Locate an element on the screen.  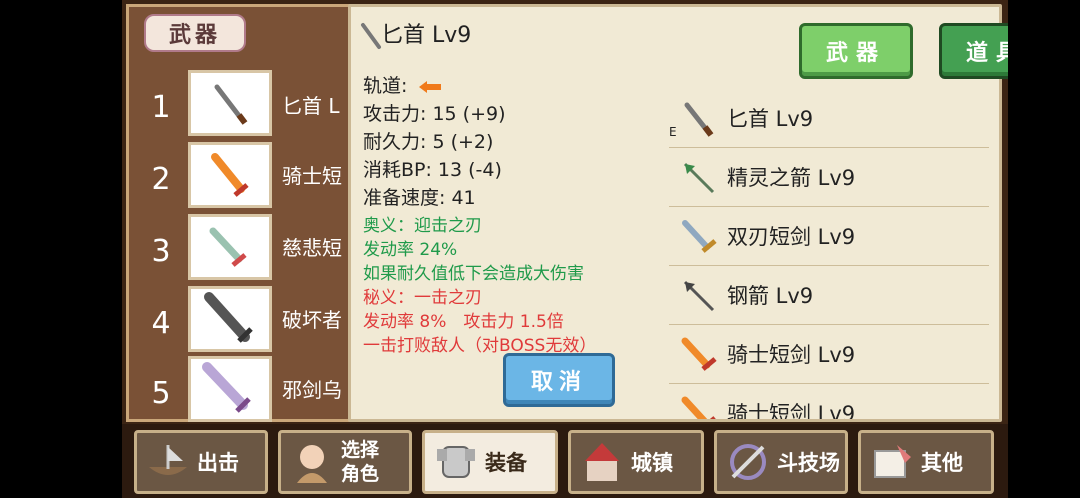
weapon-title: 匕首 Lv9 is located at coordinates (426, 35).